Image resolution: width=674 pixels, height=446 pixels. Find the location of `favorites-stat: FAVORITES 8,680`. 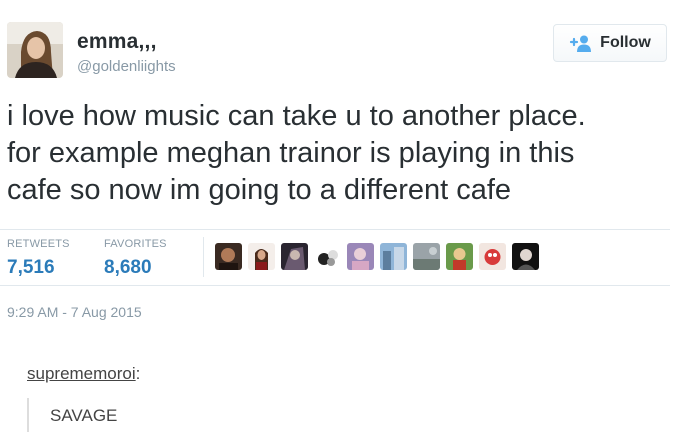

favorites-stat: FAVORITES 8,680 is located at coordinates (135, 258).